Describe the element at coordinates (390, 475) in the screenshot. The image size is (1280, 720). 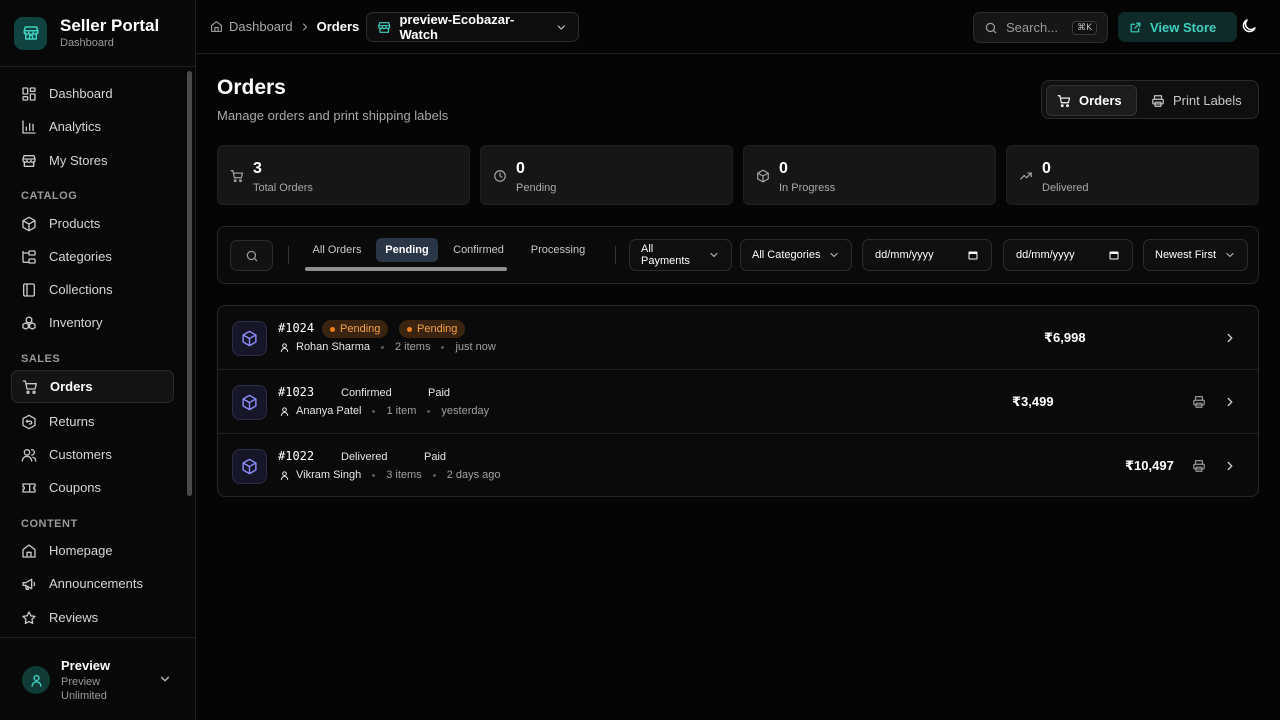
I see `order-meta: Vikram Singh 3 items 2 days ago` at that location.